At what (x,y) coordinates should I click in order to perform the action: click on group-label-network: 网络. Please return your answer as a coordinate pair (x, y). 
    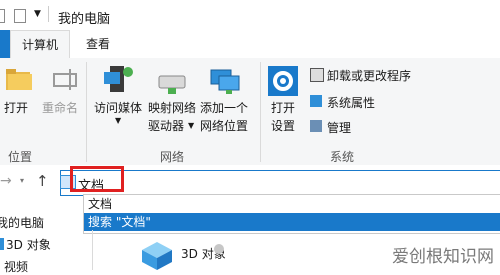
    Looking at the image, I should click on (172, 157).